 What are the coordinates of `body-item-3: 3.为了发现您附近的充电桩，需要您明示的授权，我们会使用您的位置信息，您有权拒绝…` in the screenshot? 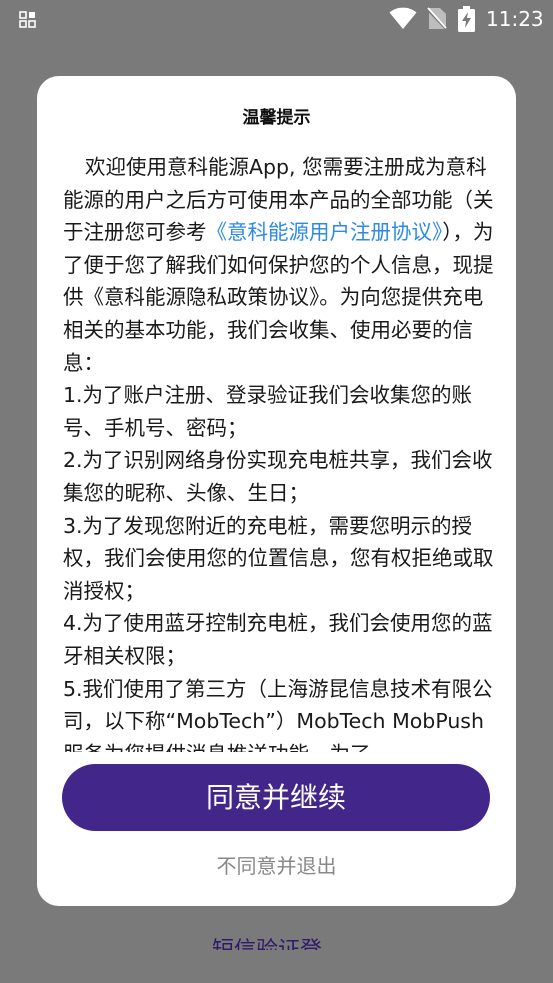 It's located at (278, 558).